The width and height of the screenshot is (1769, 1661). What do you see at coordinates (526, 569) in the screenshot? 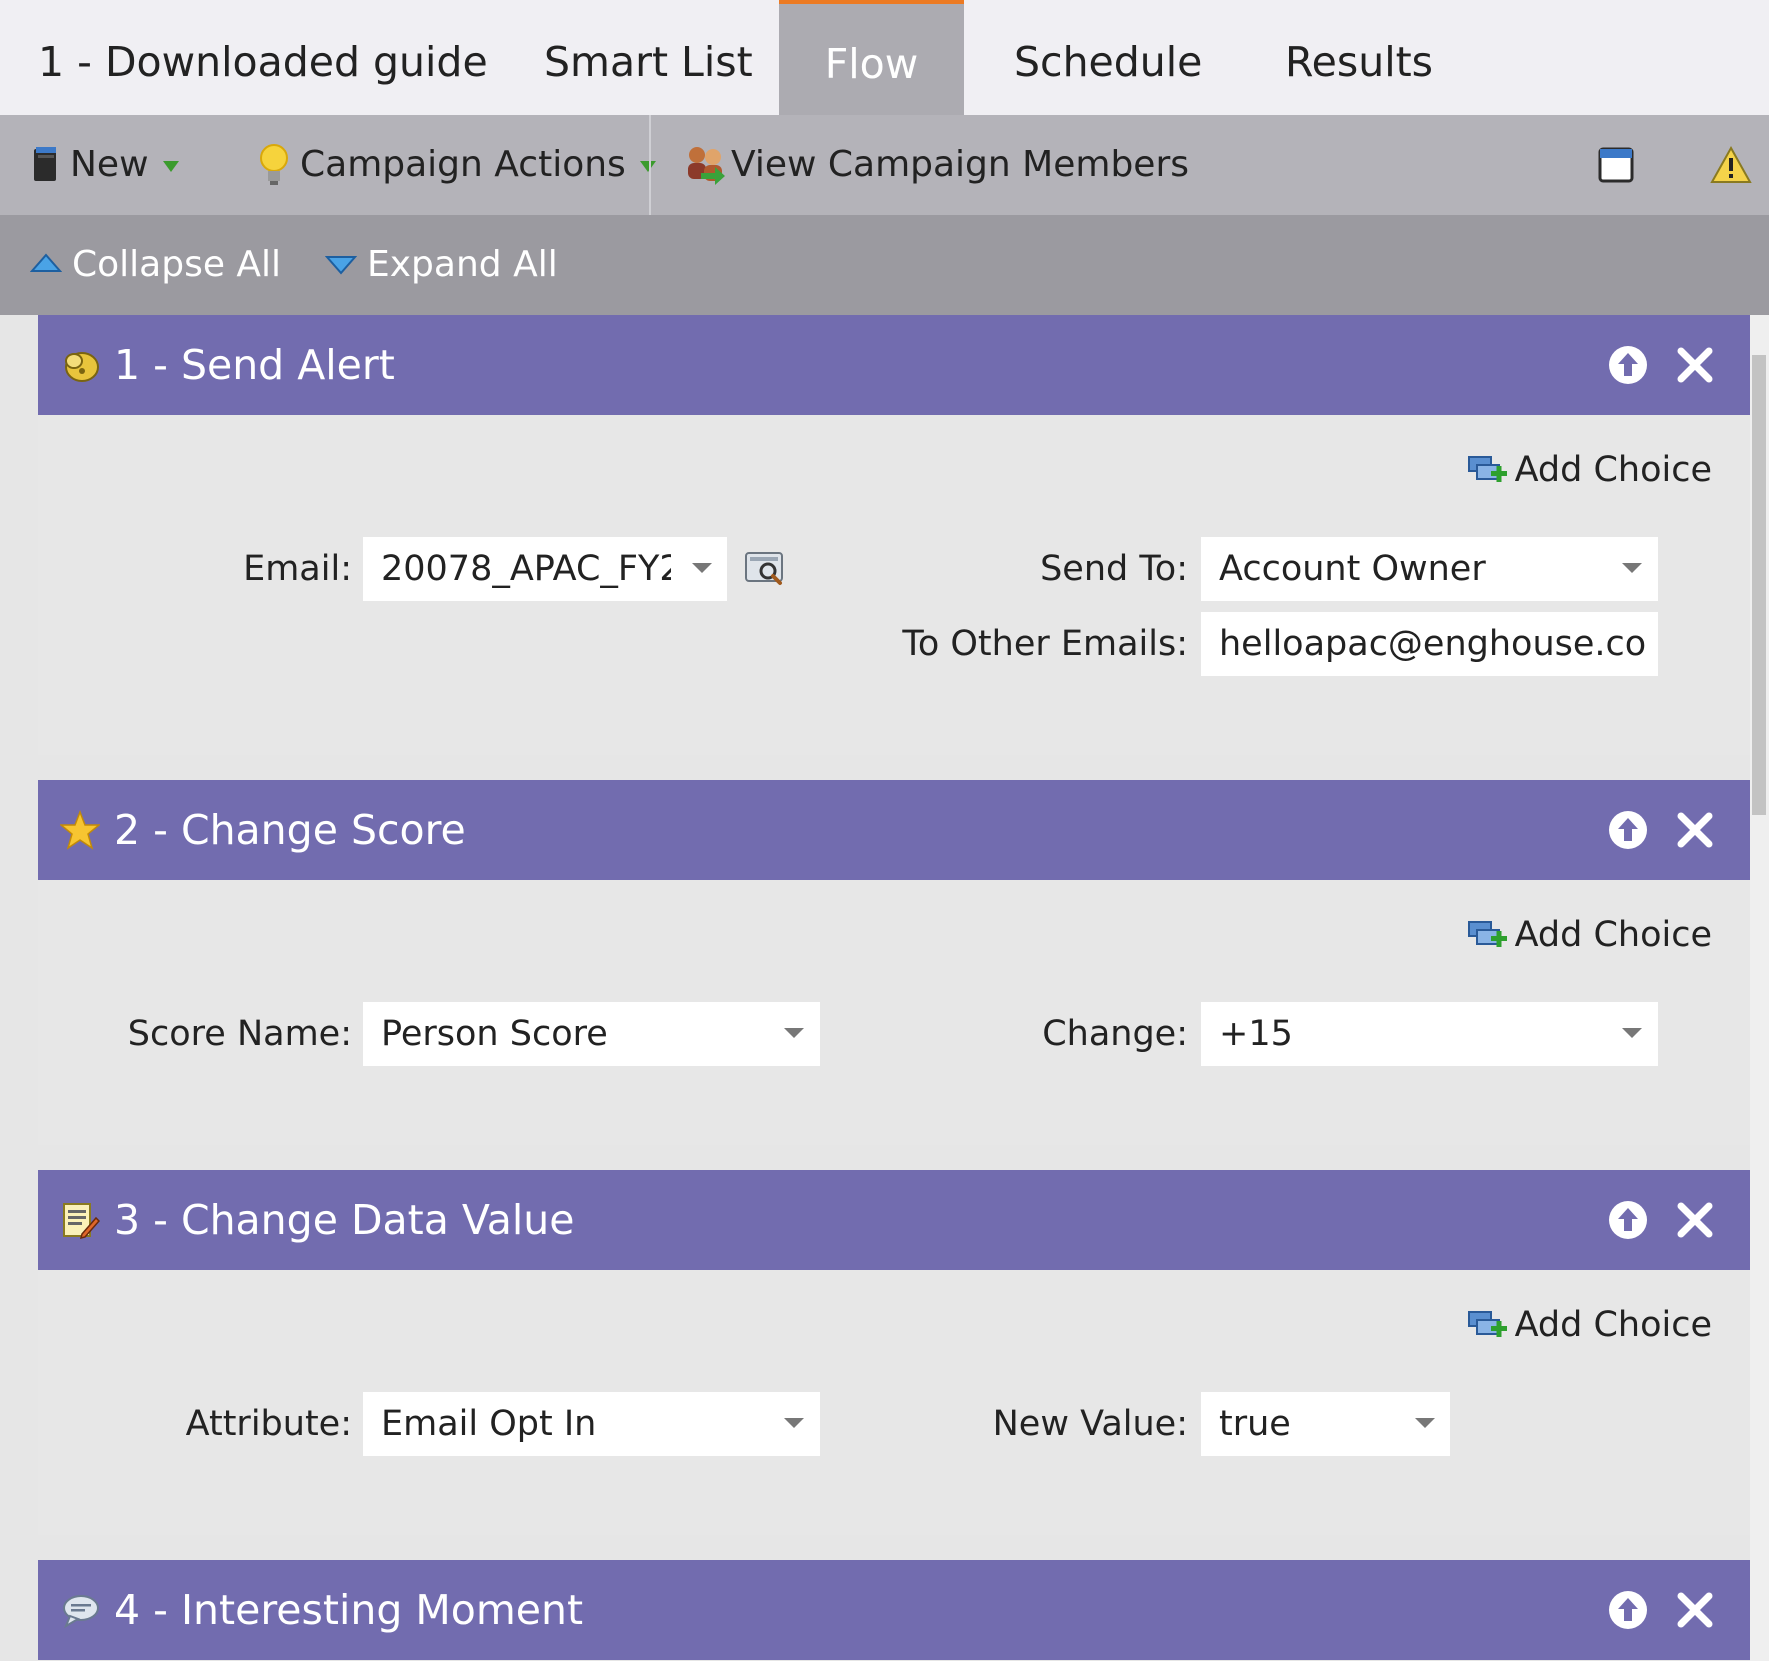
I see `email-value: 20078_APAC_FY22` at bounding box center [526, 569].